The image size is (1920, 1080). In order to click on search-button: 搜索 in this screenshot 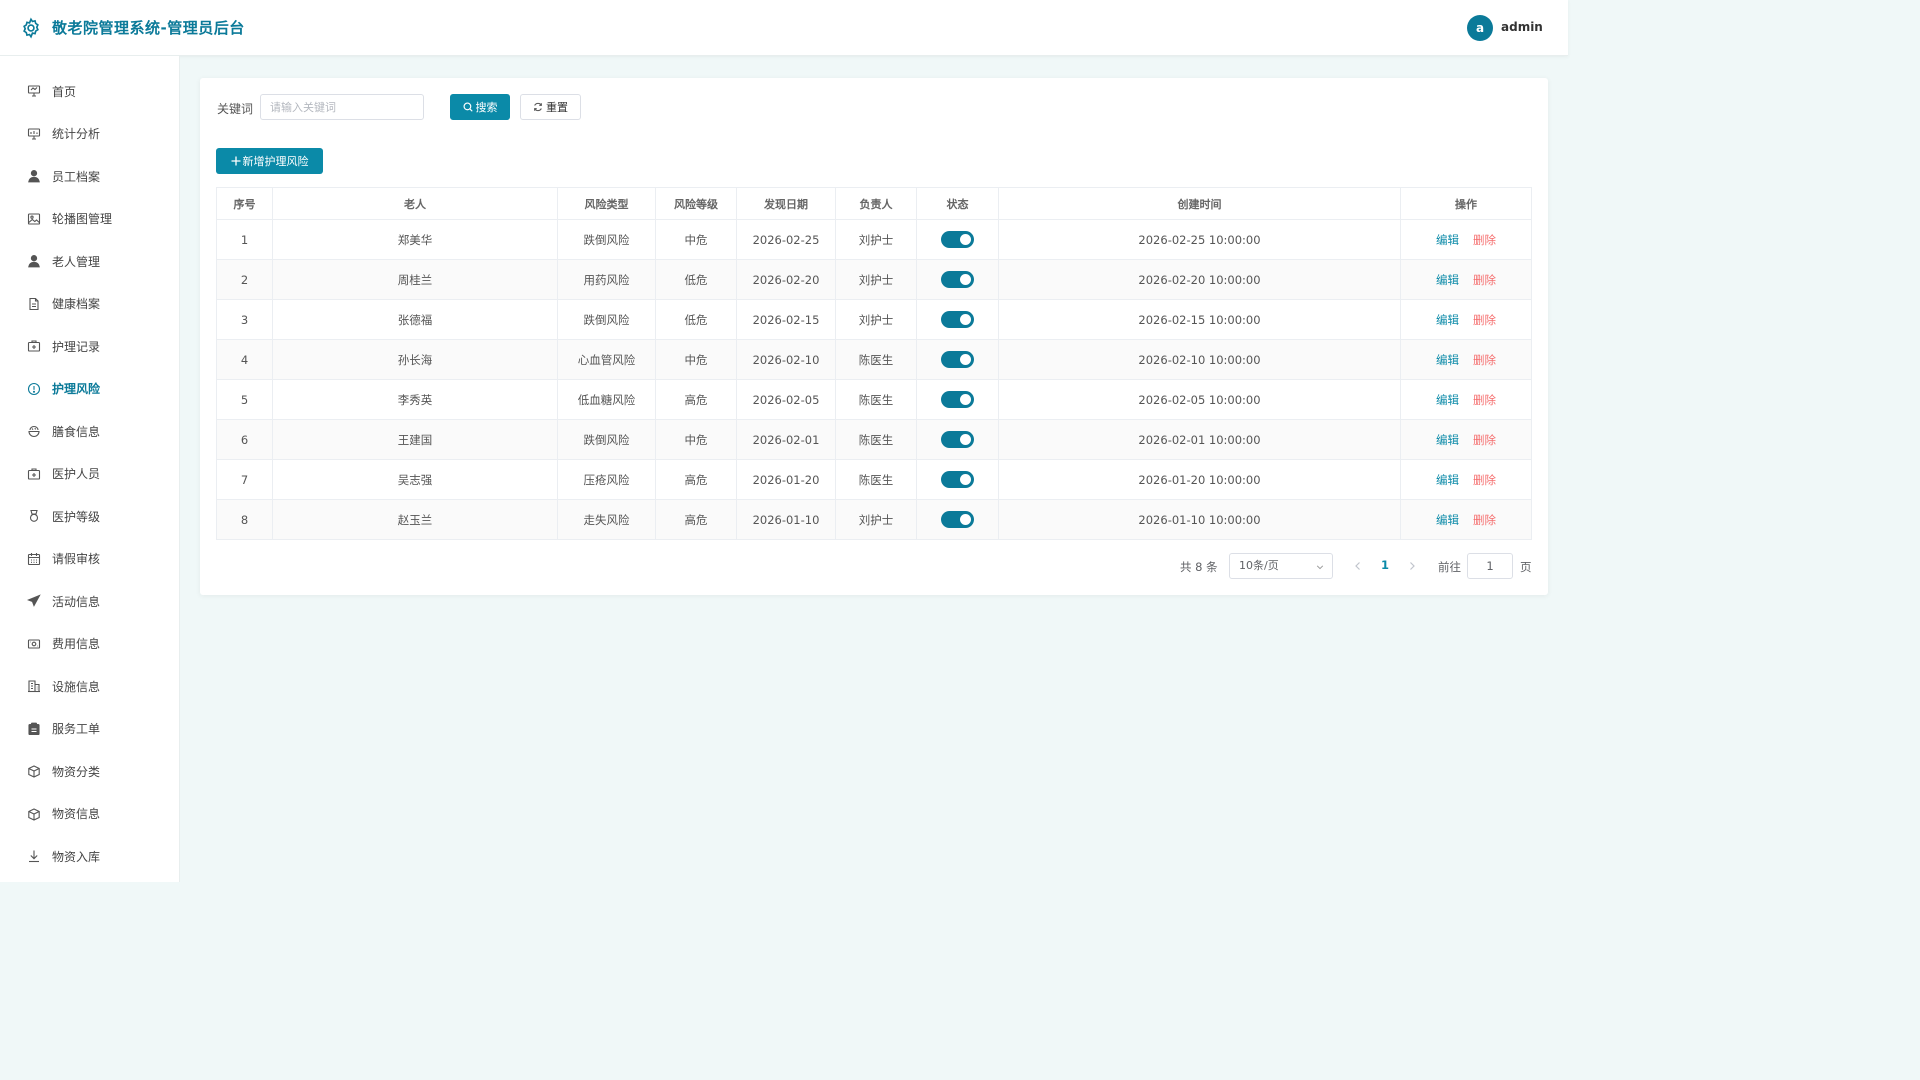, I will do `click(480, 107)`.